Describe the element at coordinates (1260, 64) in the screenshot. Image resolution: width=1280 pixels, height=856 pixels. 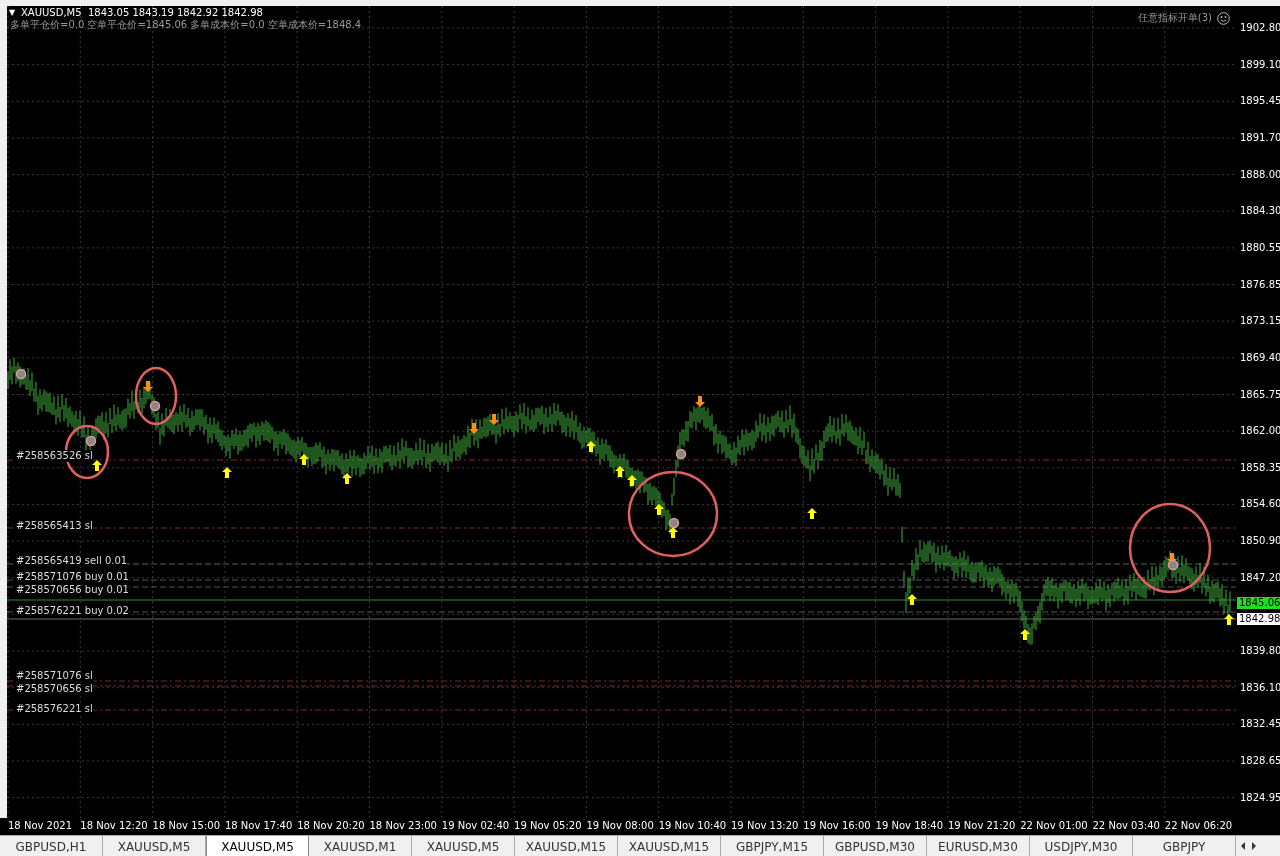
I see `price-label: 1899.10` at that location.